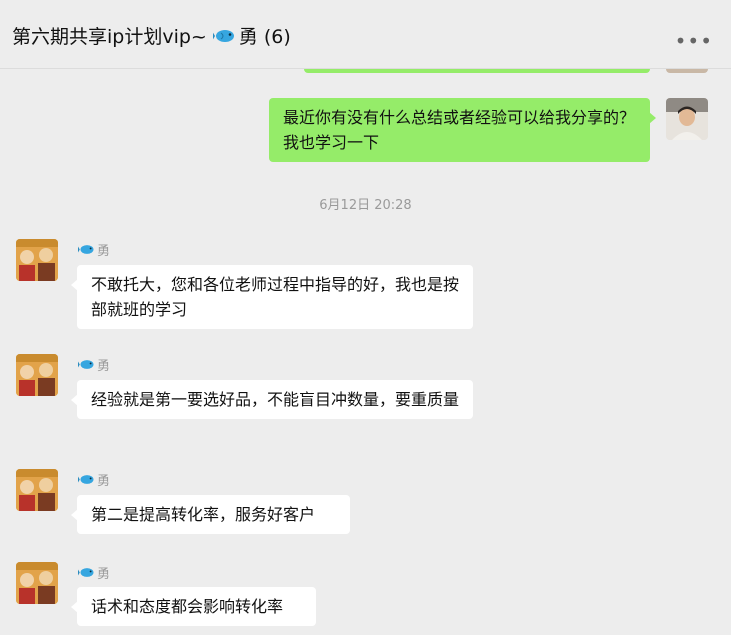  What do you see at coordinates (109, 37) in the screenshot?
I see `chat-title-prefix: 第六期共享ip计划vip~` at bounding box center [109, 37].